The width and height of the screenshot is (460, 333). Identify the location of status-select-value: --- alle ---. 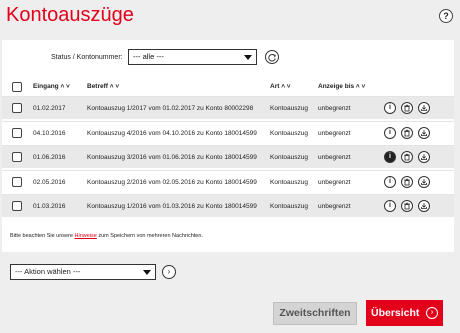
(148, 56).